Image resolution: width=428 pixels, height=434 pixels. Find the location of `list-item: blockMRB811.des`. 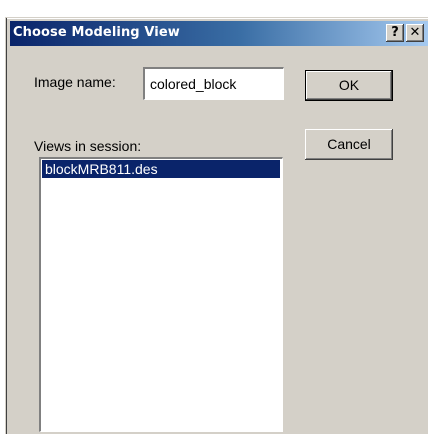

list-item: blockMRB811.des is located at coordinates (161, 169).